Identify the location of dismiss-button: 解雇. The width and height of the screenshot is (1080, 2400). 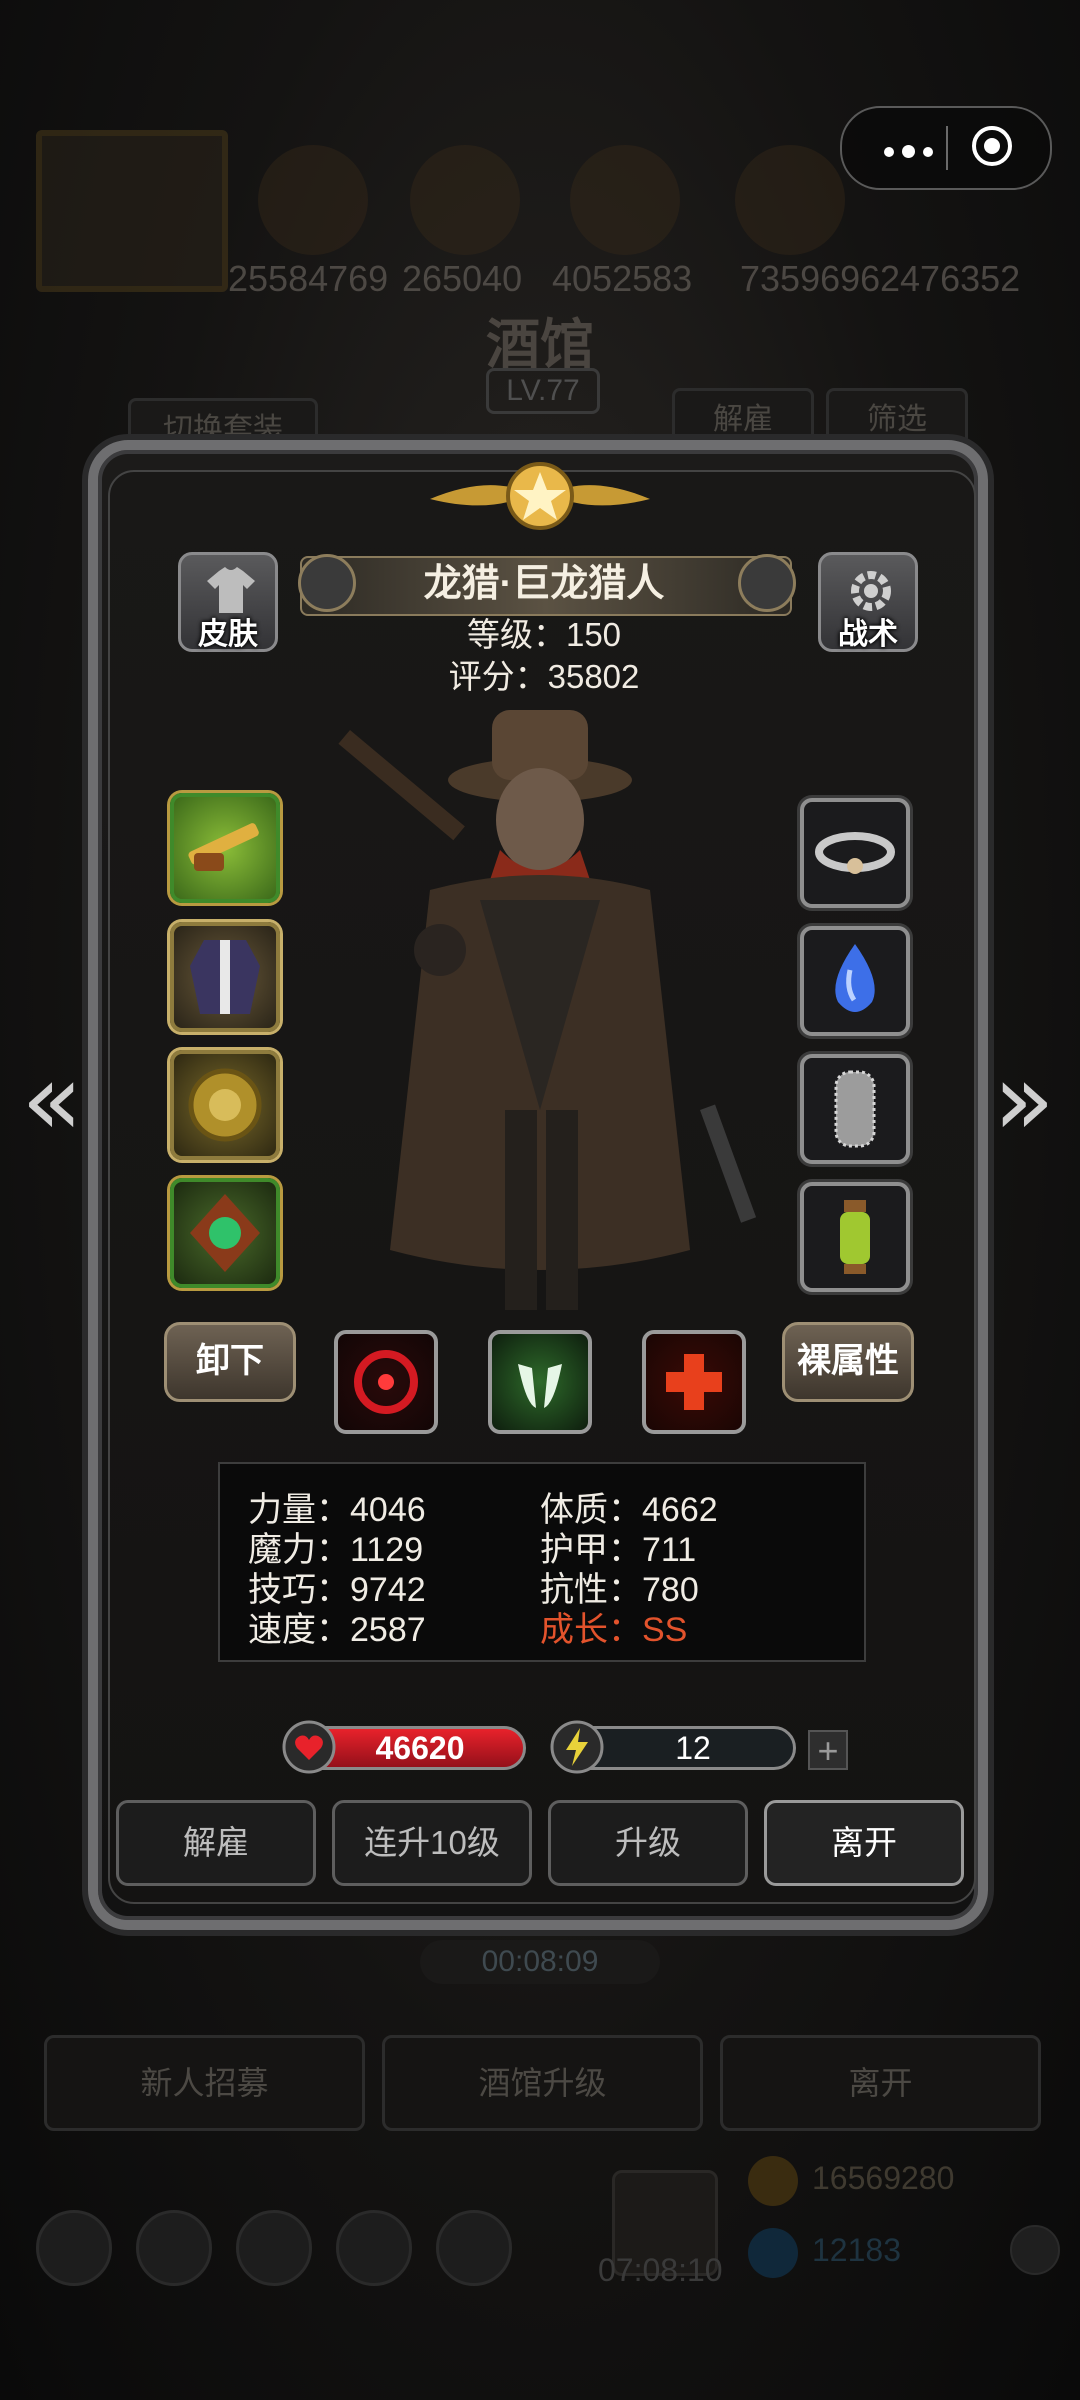
(216, 1843).